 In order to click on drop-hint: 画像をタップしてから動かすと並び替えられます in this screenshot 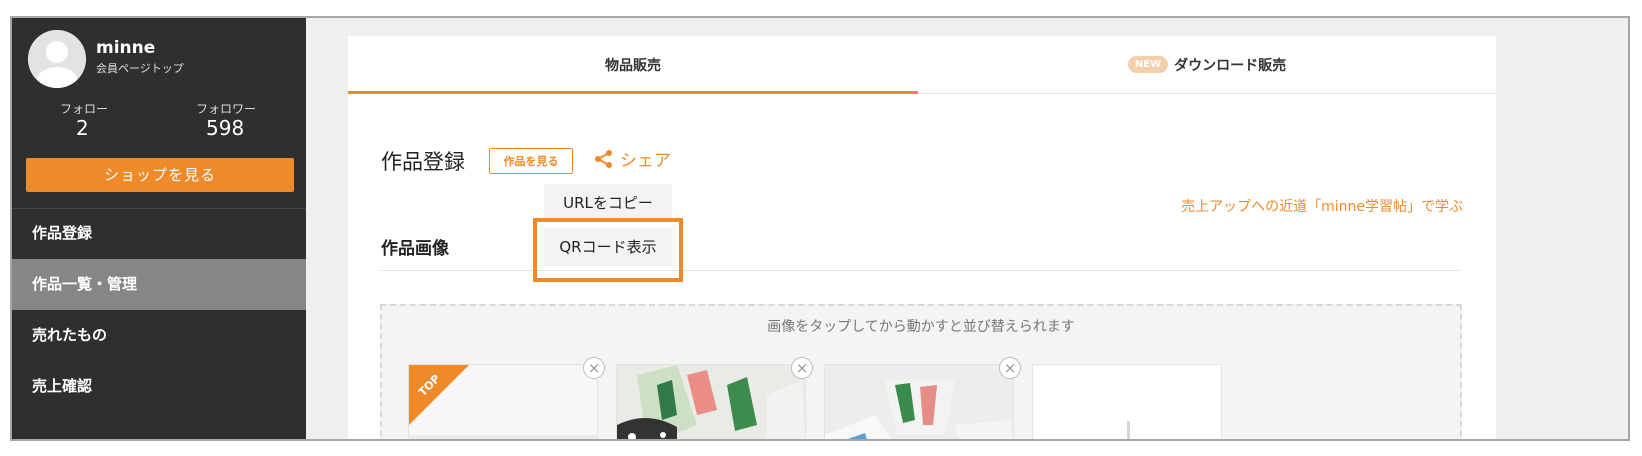, I will do `click(921, 327)`.